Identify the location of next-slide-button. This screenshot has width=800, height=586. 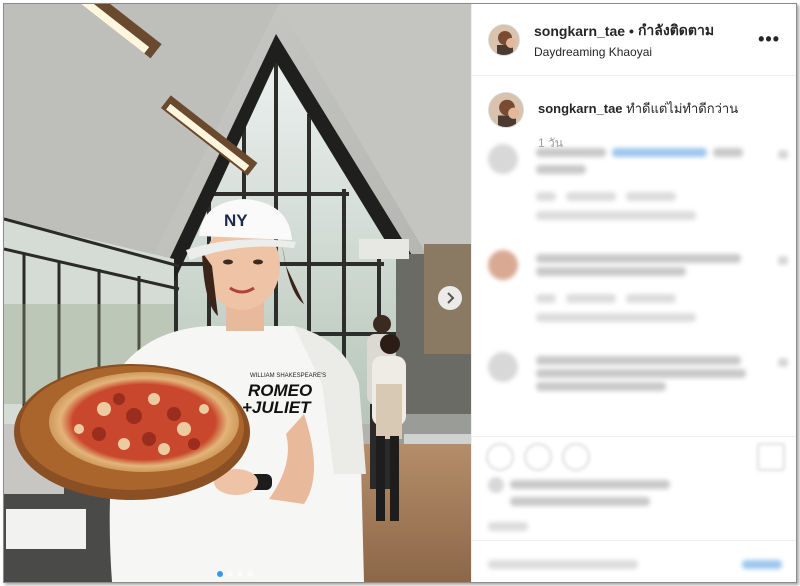
(450, 298).